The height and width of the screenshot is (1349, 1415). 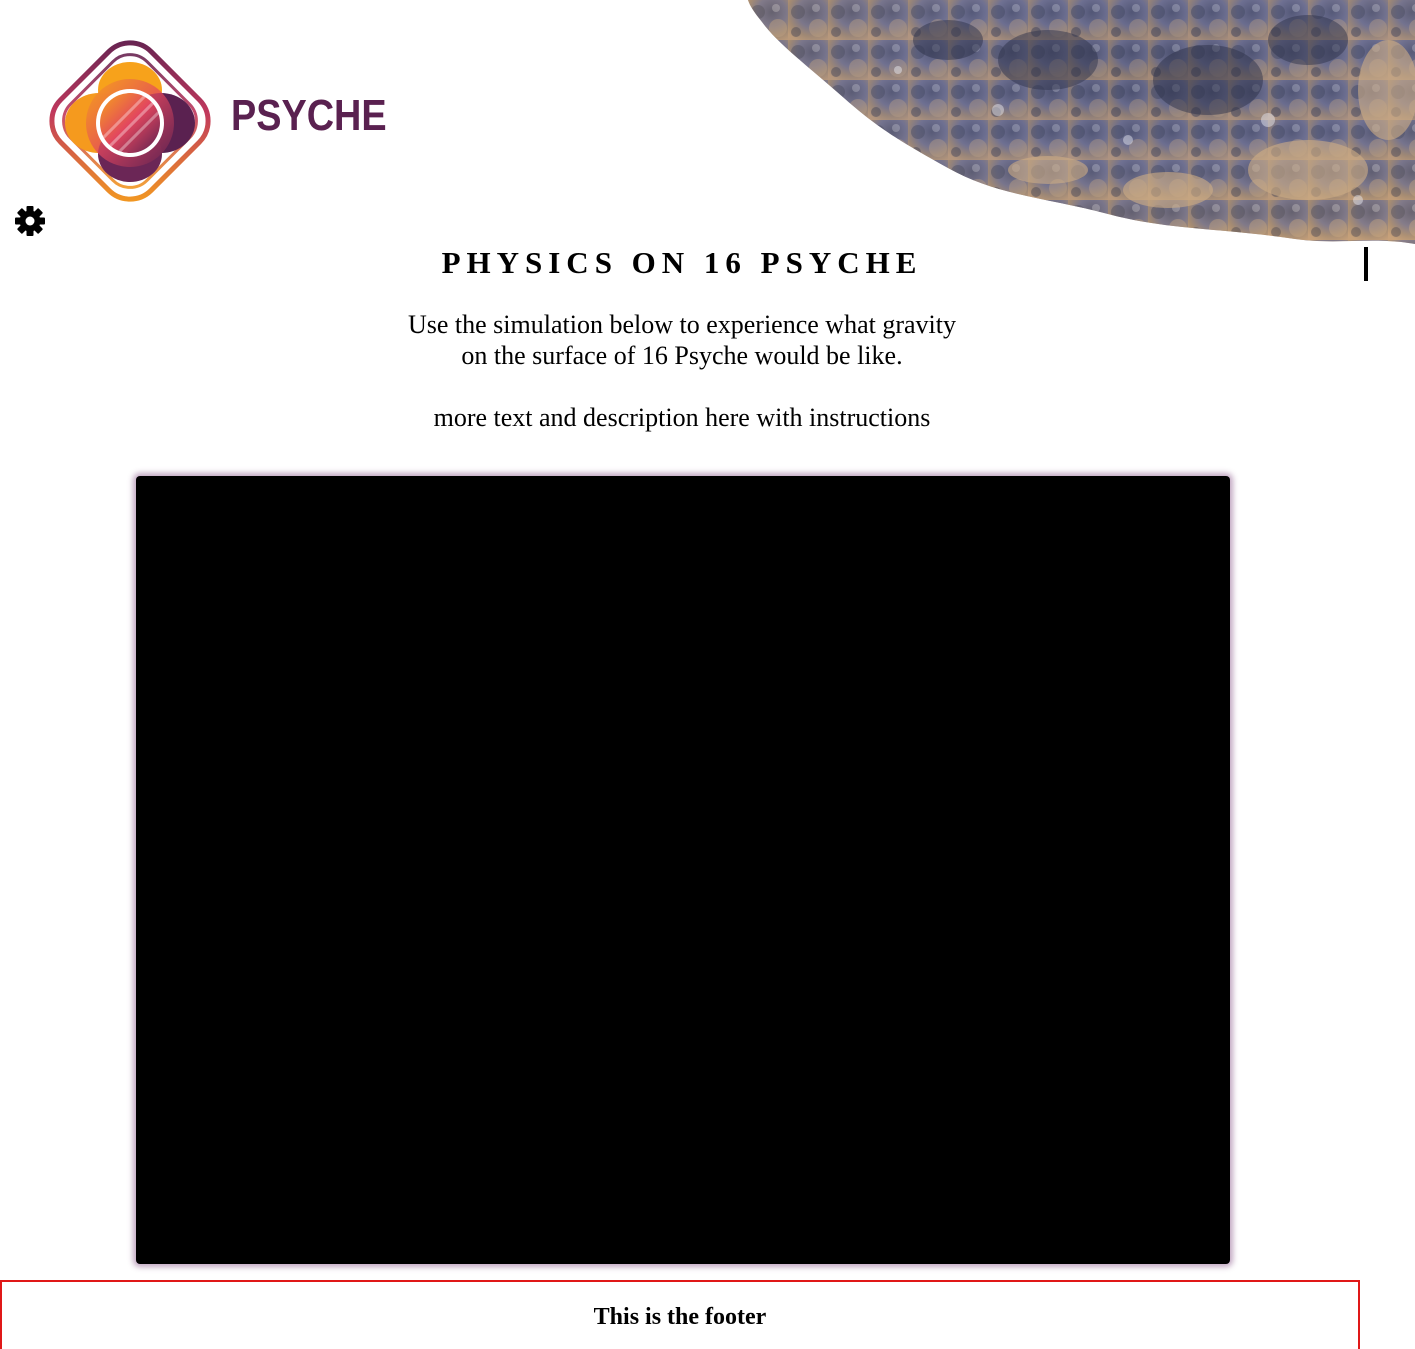 I want to click on footer: This is the footer, so click(x=680, y=1314).